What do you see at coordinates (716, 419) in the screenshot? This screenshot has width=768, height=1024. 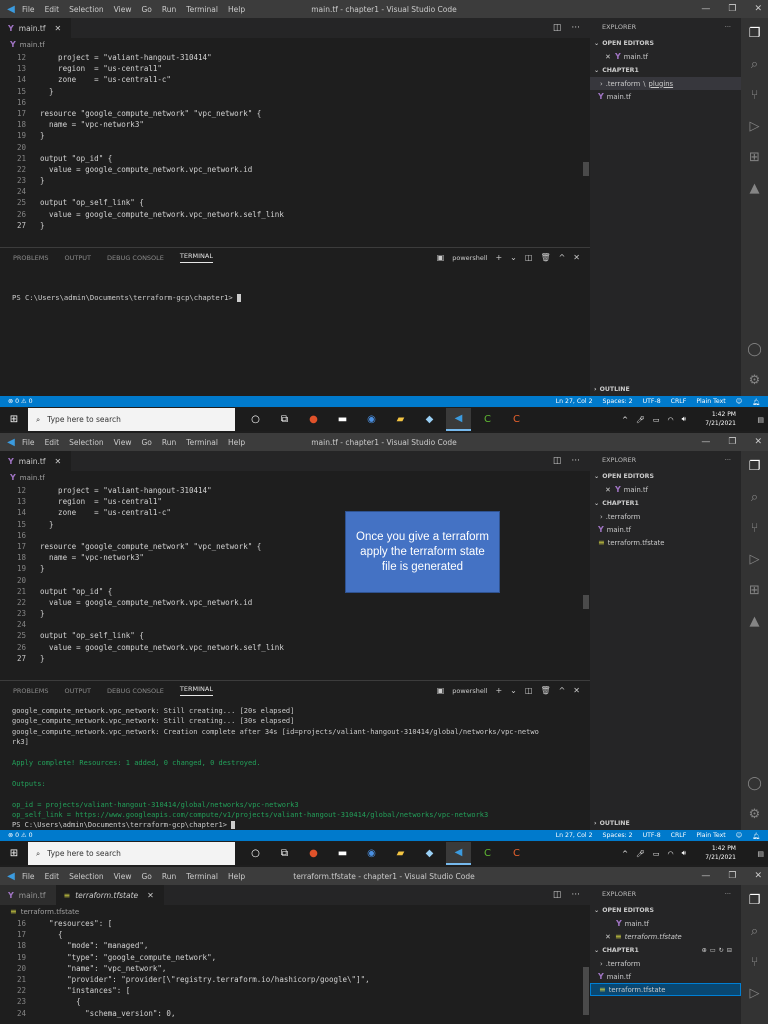 I see `clock: 1:42 PM 7/21/2021` at bounding box center [716, 419].